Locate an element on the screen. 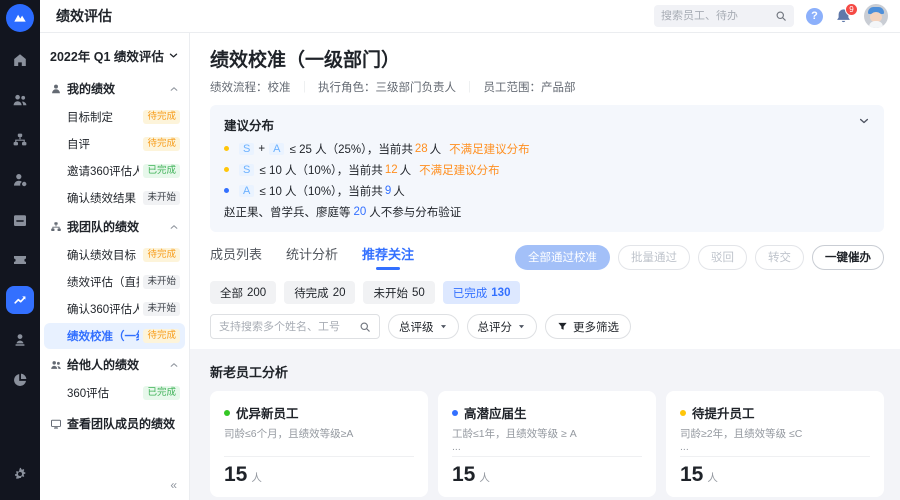 The width and height of the screenshot is (900, 500). approval-icon is located at coordinates (20, 340).